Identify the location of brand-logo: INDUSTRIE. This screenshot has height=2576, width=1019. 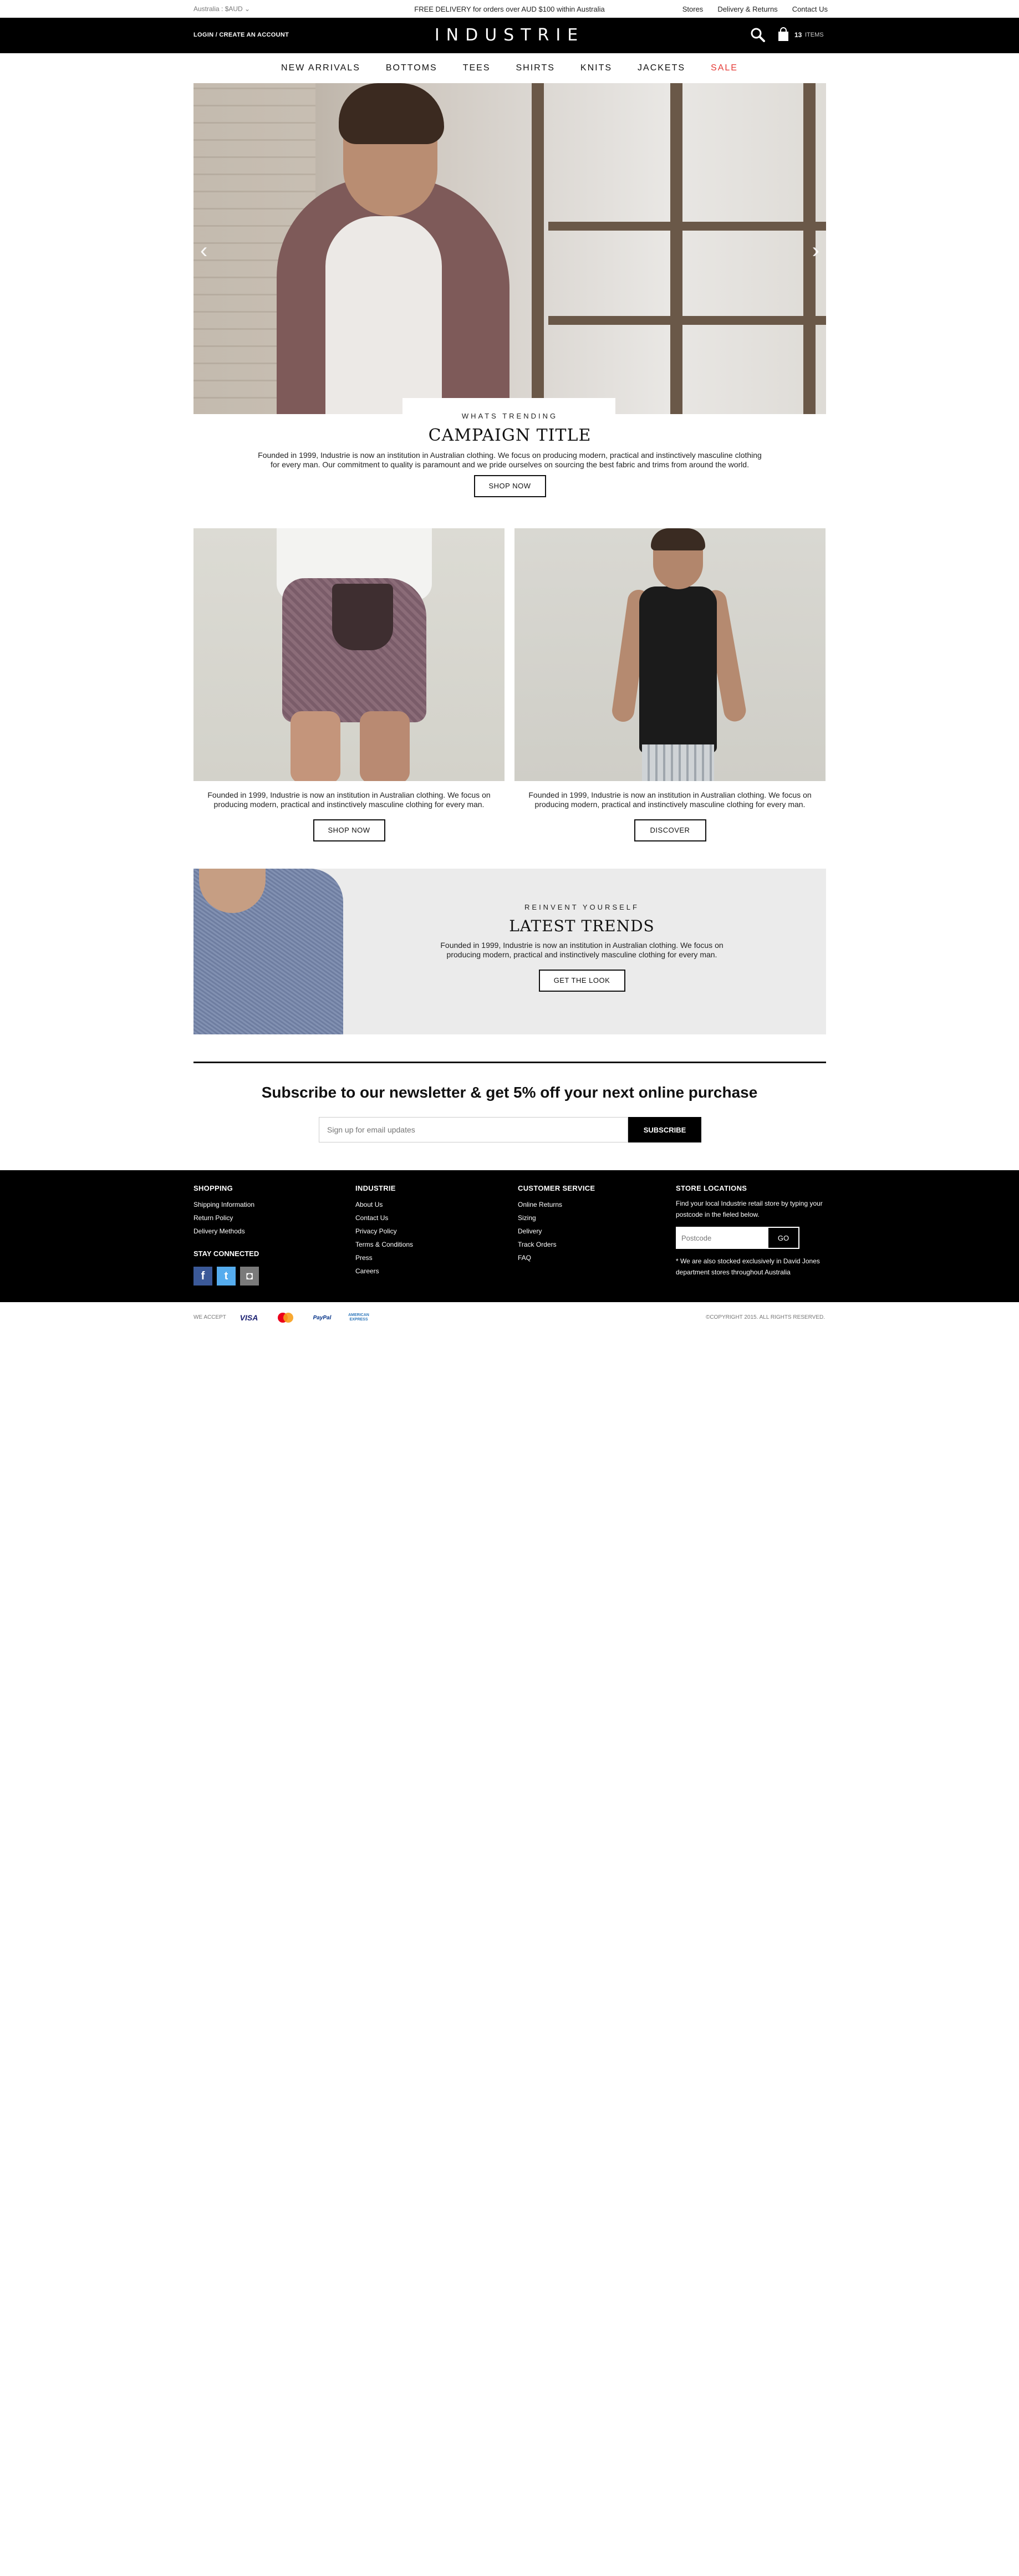
(509, 35).